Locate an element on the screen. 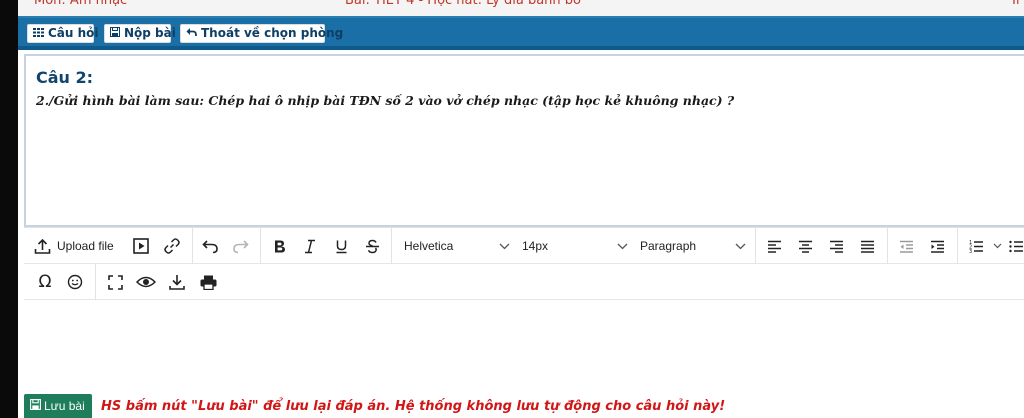 This screenshot has height=418, width=1024. indent-icon is located at coordinates (937, 246).